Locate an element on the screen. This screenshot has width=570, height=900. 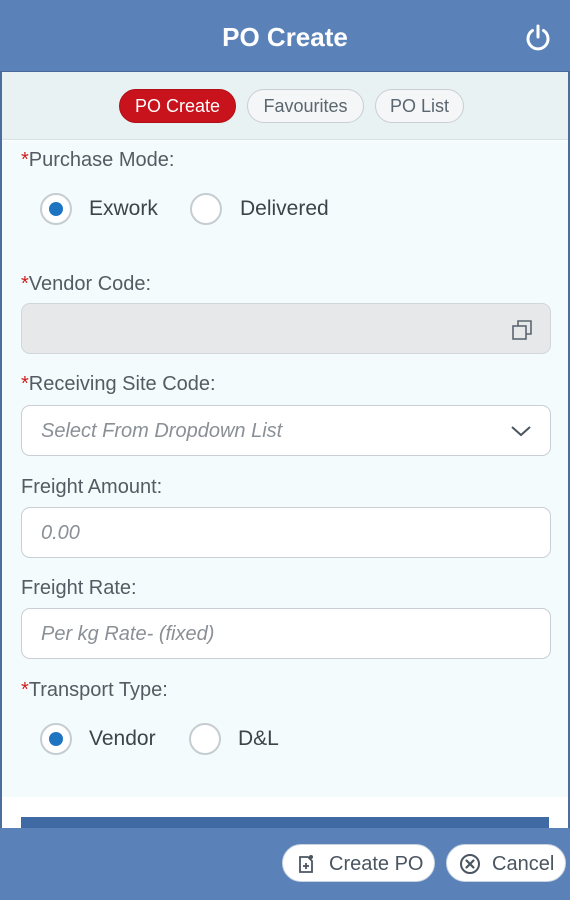
tab-favourites: Favourites is located at coordinates (305, 106).